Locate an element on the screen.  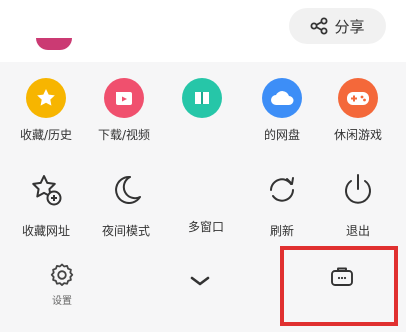
menu-item-add-bookmark: 收藏网址 is located at coordinates (46, 204).